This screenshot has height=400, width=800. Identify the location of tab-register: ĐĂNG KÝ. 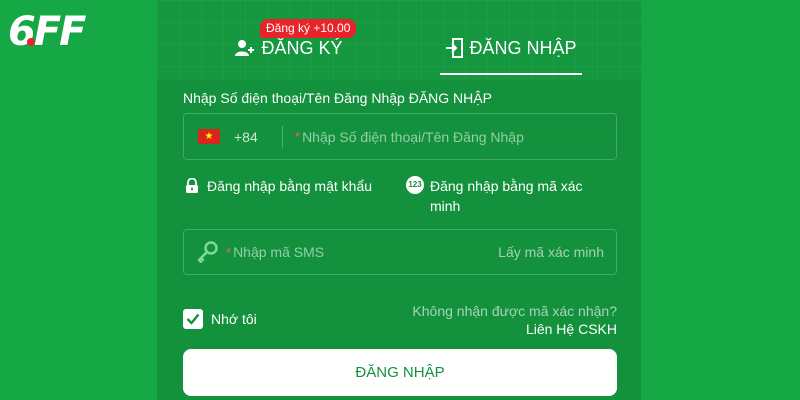
(289, 38).